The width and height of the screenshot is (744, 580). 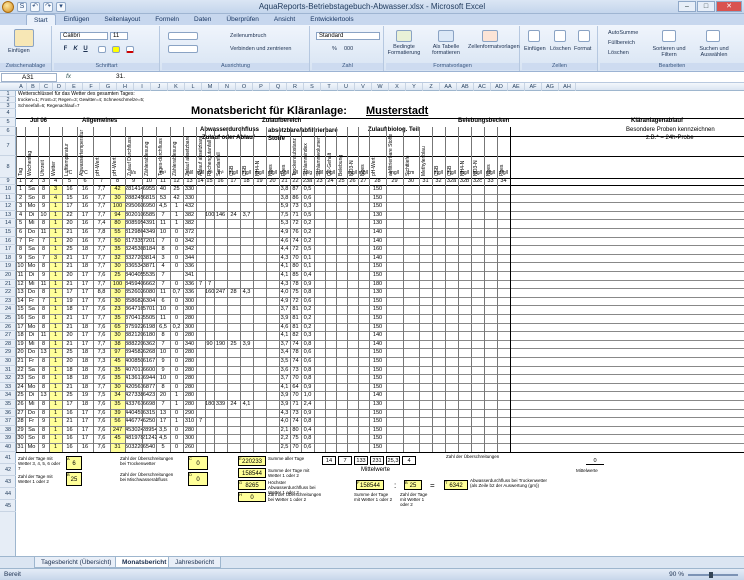 I want to click on data-cell: 31, so click(x=20, y=447).